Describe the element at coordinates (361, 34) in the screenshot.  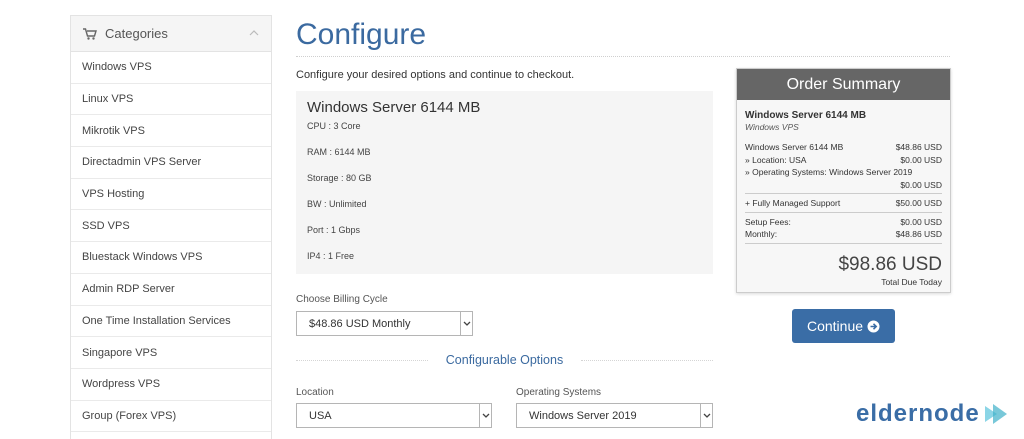
I see `page-title: Configure` at that location.